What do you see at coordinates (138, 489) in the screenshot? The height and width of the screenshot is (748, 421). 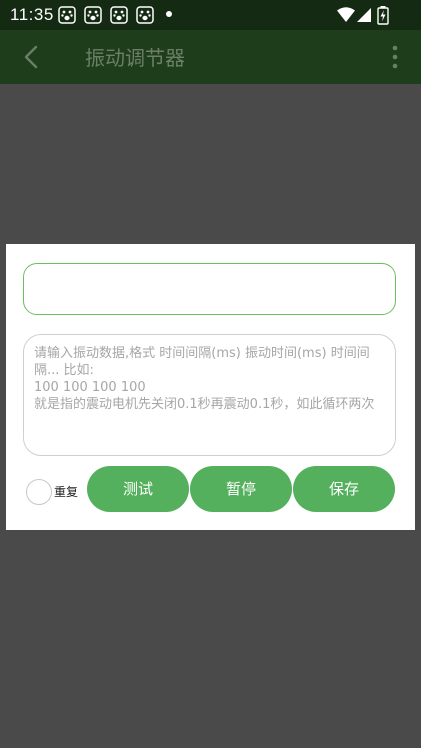 I see `test-button: 测试` at bounding box center [138, 489].